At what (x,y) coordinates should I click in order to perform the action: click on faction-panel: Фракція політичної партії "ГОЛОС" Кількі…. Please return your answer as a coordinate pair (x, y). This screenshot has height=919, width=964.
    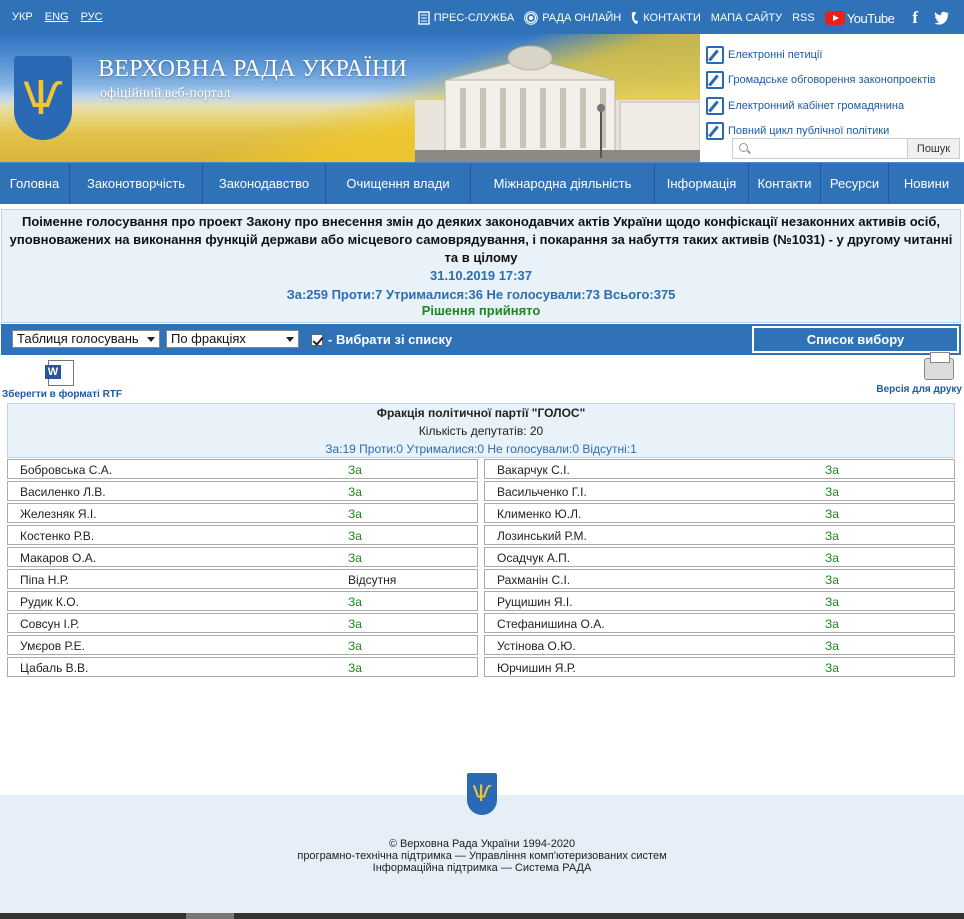
    Looking at the image, I should click on (481, 430).